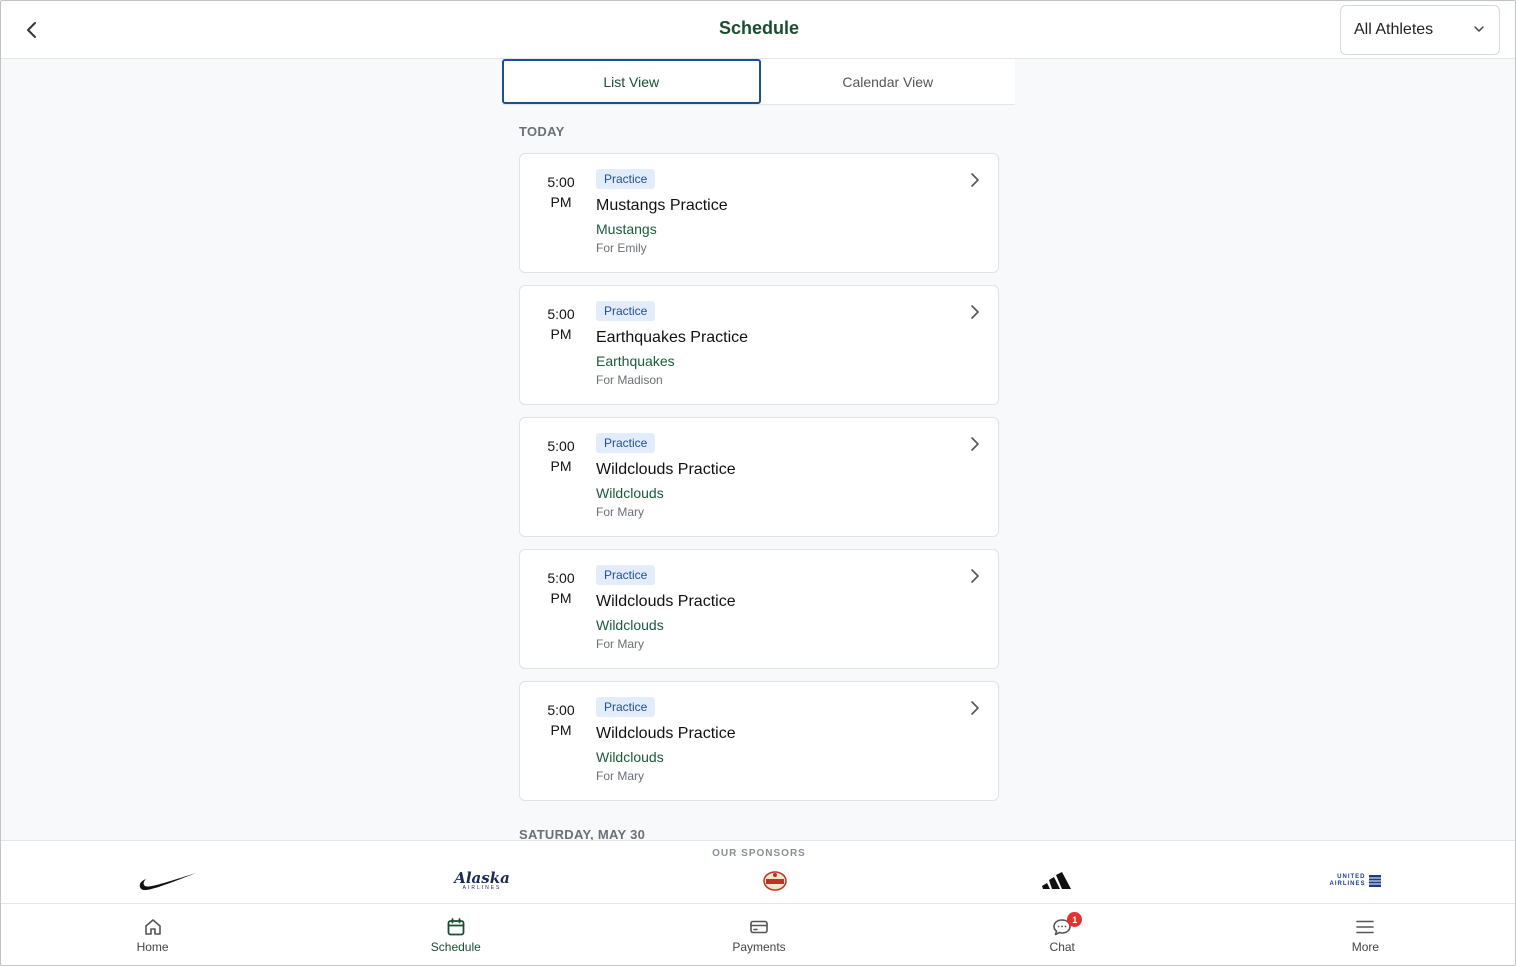 The image size is (1516, 966). I want to click on seal-emblem-icon, so click(775, 881).